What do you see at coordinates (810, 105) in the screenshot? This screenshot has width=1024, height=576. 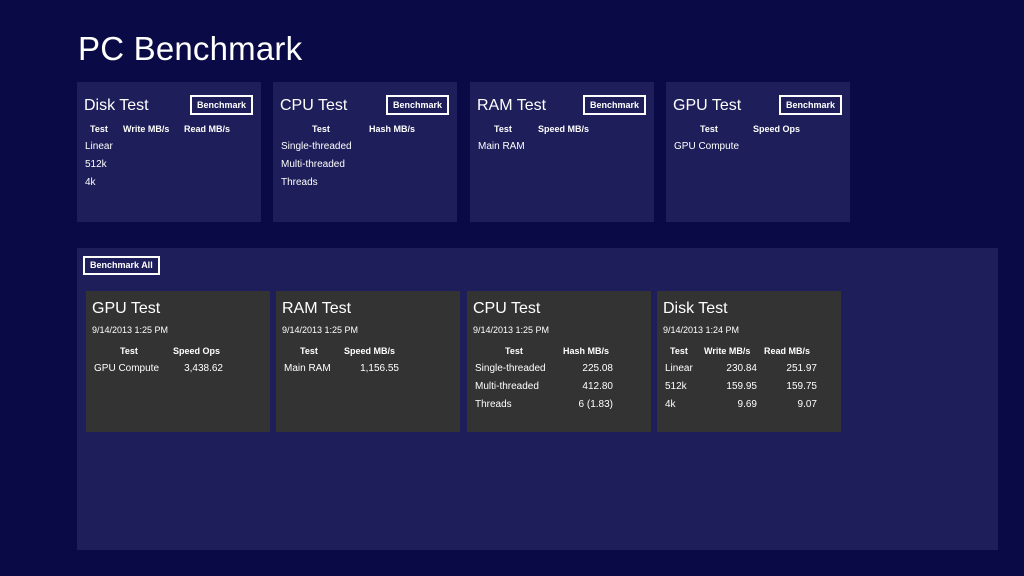 I see `gpu-benchmark-button: Benchmark` at bounding box center [810, 105].